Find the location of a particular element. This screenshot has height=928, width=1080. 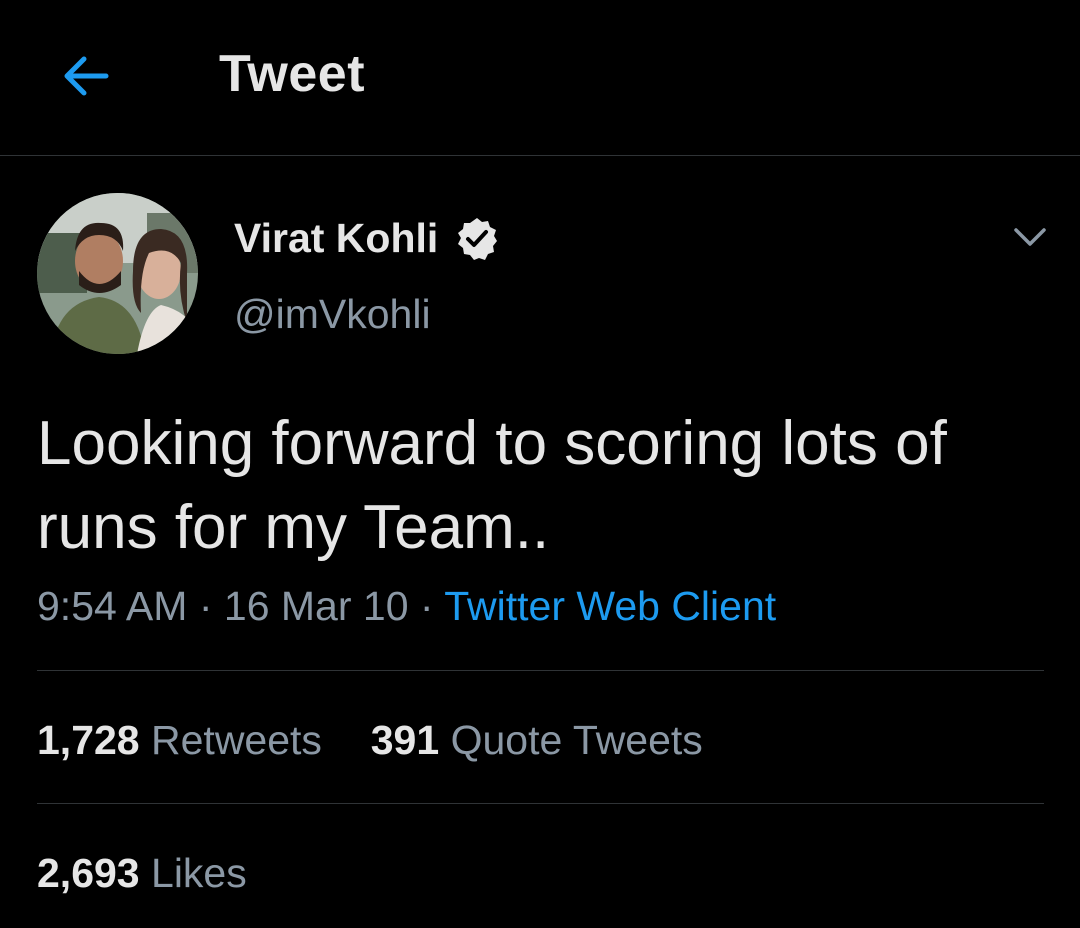

likes-row: 2,693 Likes is located at coordinates (142, 873).